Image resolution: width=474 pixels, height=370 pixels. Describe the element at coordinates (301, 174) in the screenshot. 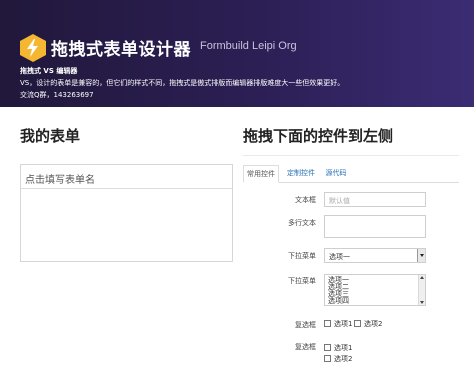

I see `tab-custom-controls: 定制控件` at that location.